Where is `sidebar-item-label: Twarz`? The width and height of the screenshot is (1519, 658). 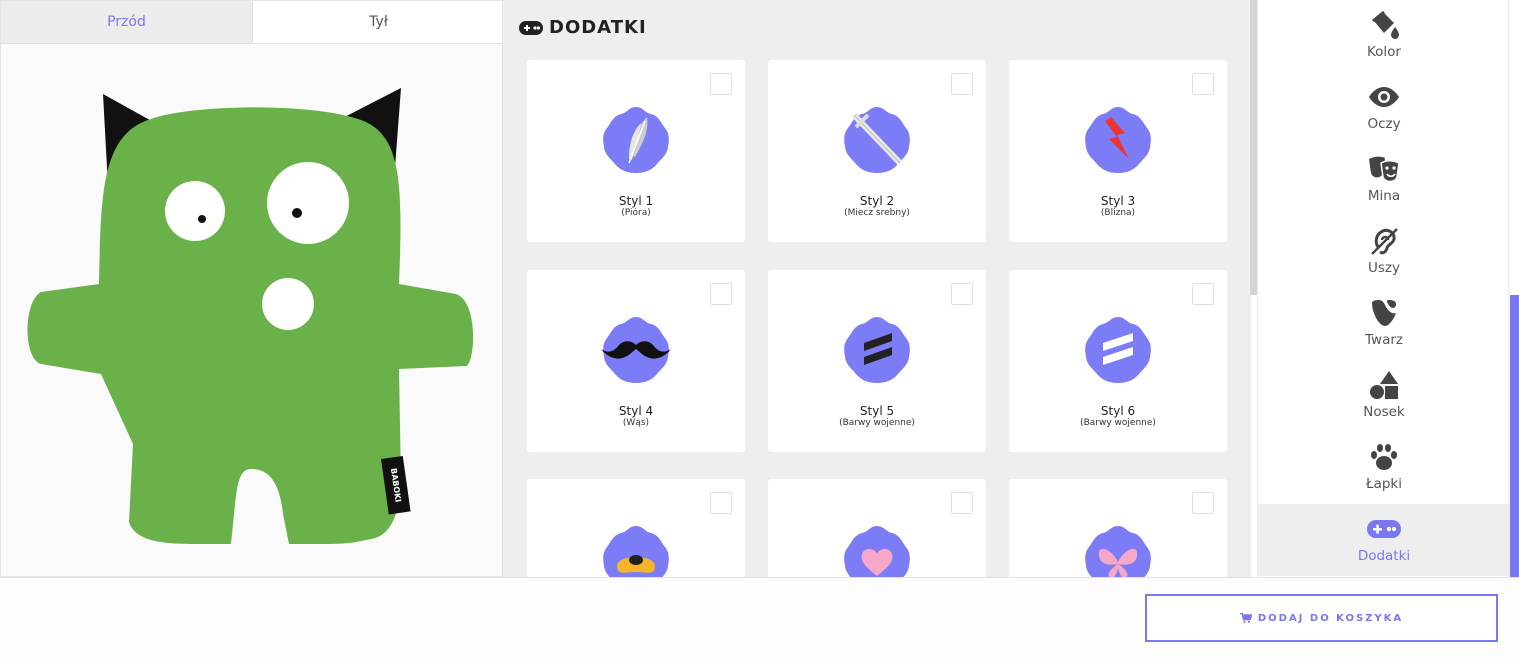 sidebar-item-label: Twarz is located at coordinates (1384, 340).